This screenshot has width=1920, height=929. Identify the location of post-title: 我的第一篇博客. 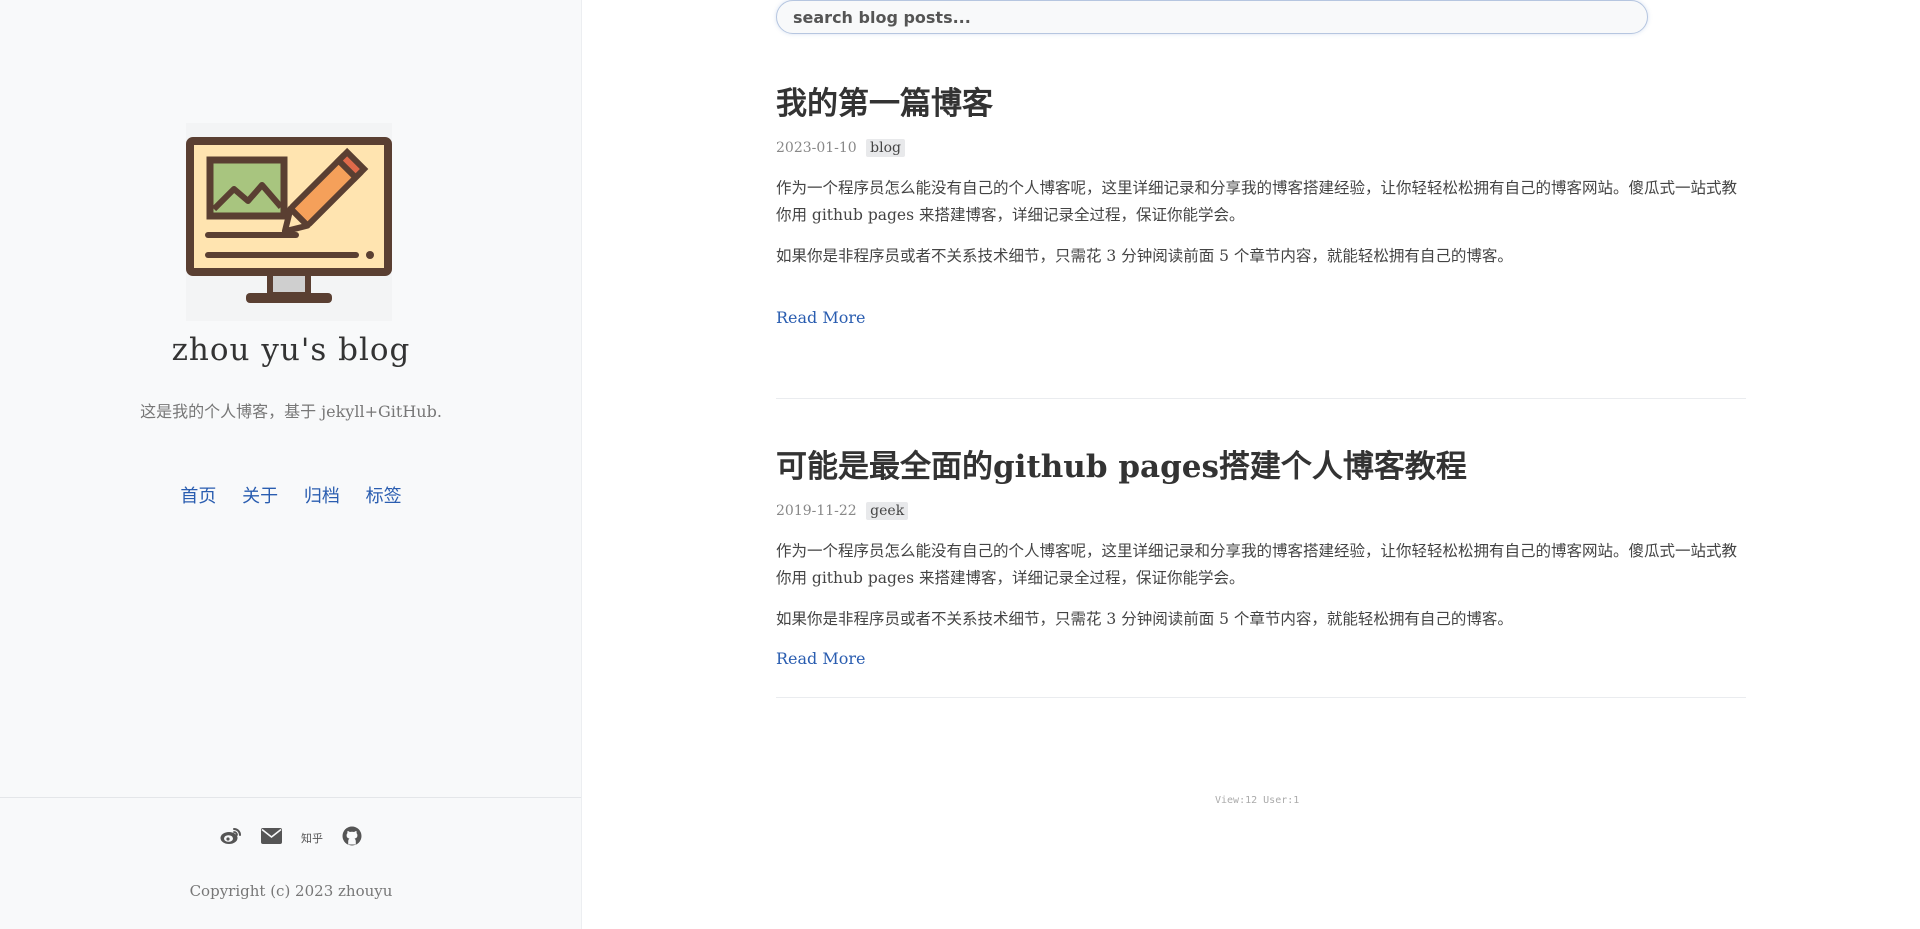
(1261, 100).